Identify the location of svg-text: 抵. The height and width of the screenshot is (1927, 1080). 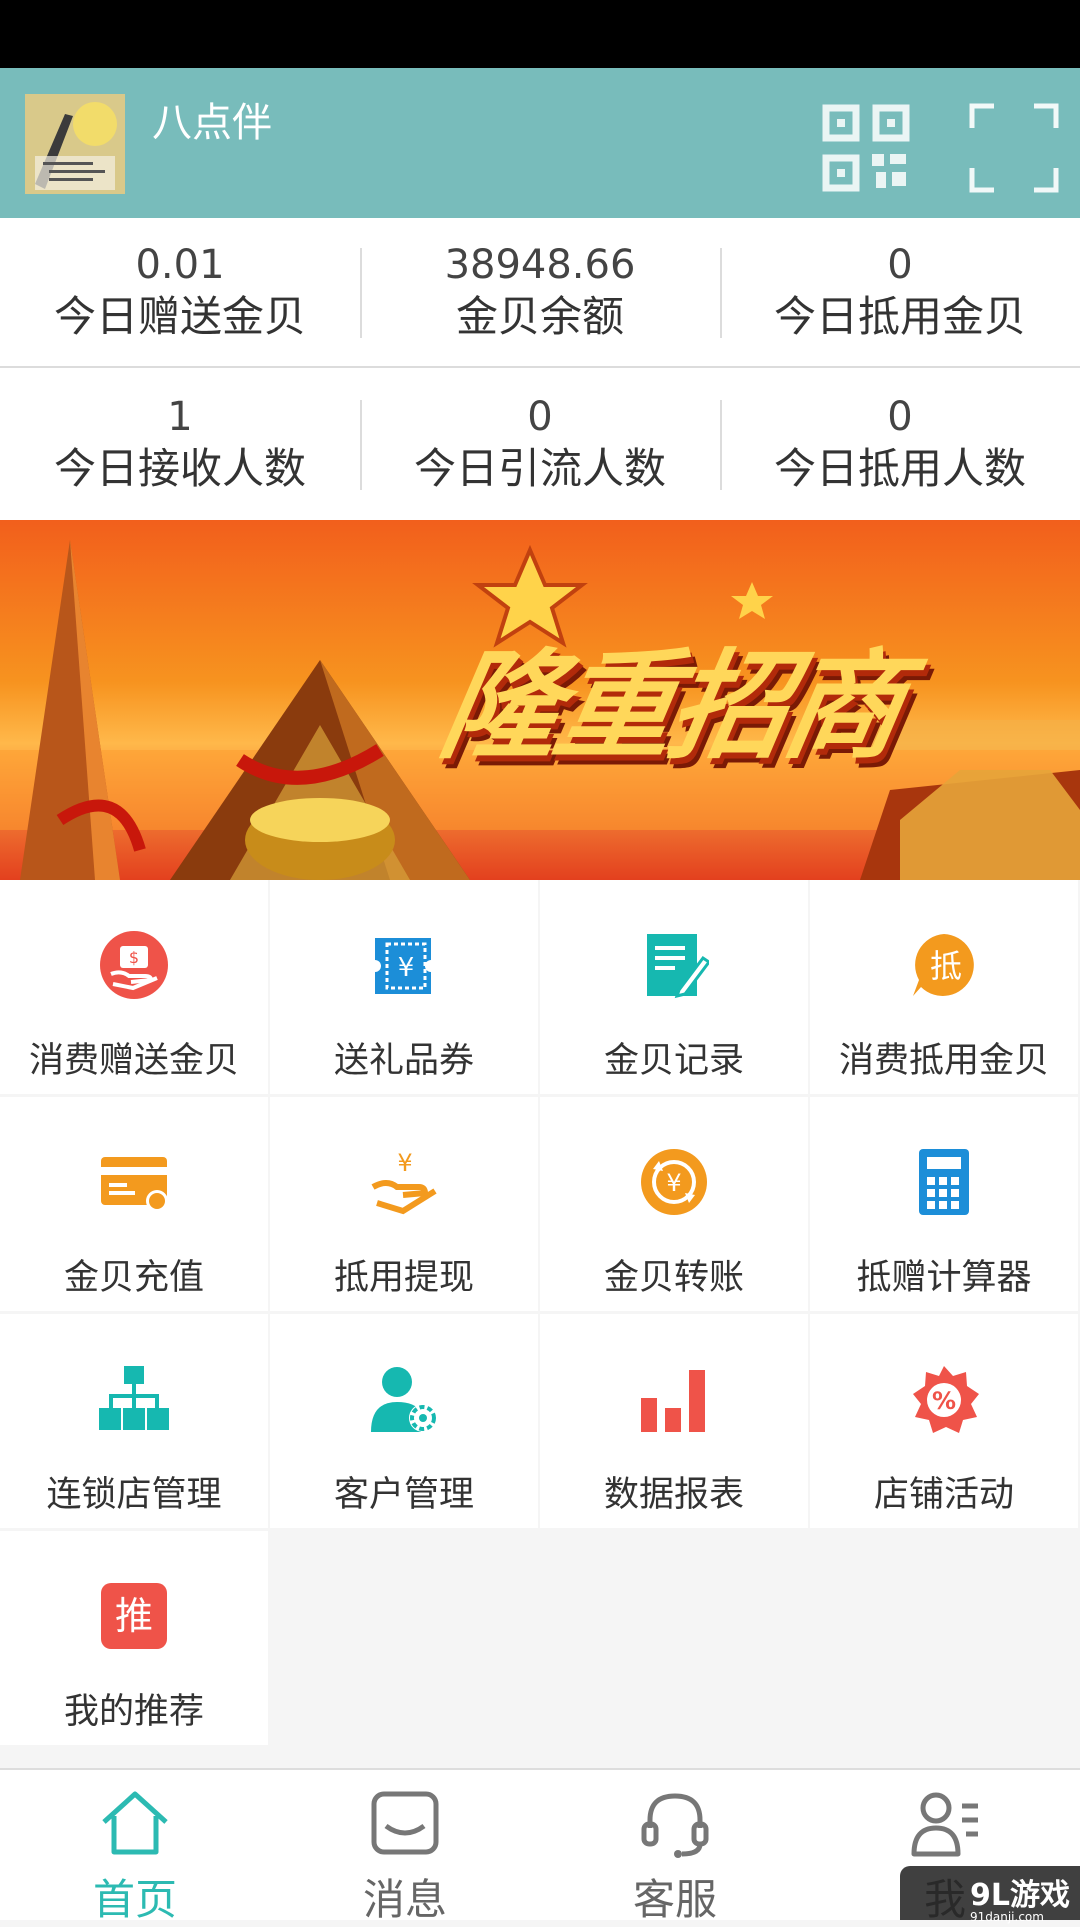
(946, 966).